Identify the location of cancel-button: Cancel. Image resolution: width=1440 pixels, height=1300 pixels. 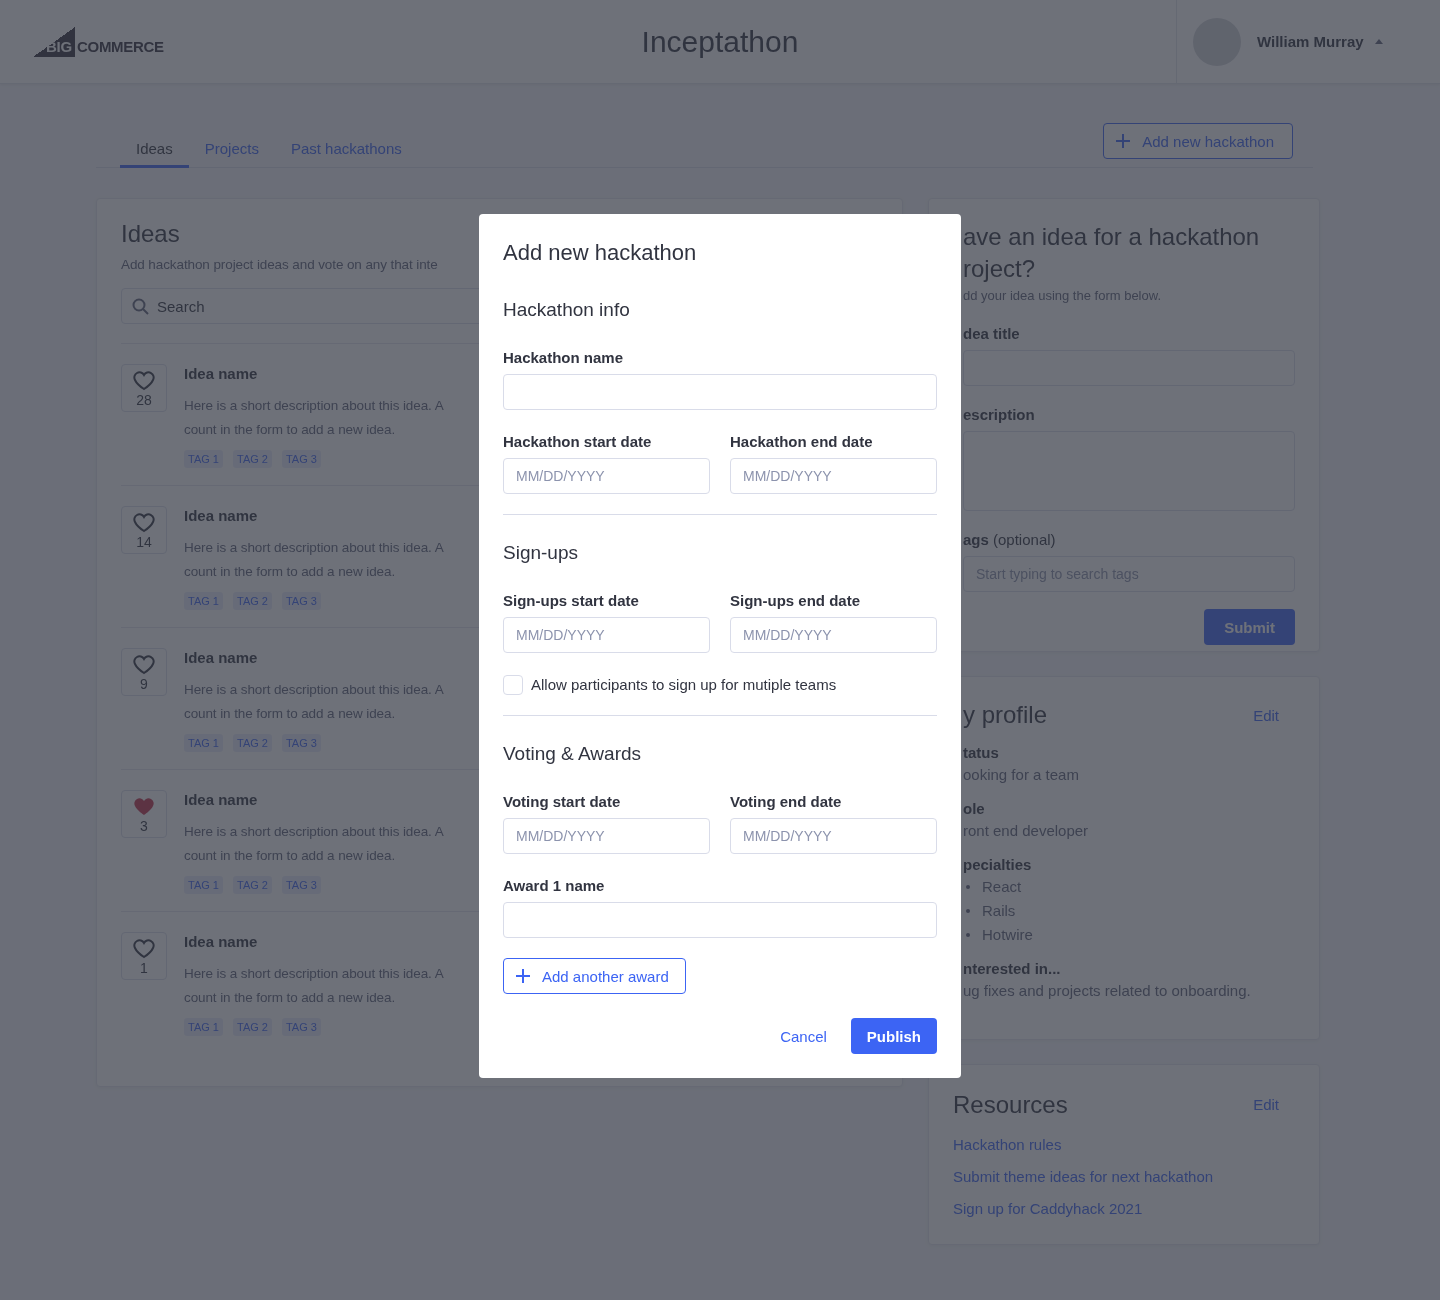
(803, 1036).